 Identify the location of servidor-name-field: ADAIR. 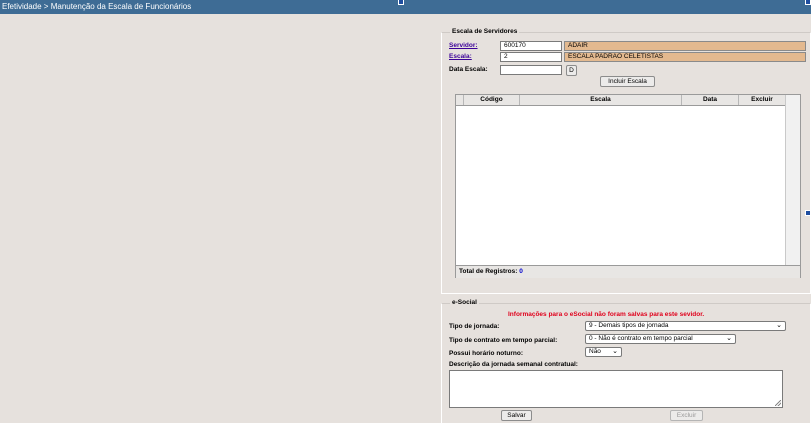
(685, 46).